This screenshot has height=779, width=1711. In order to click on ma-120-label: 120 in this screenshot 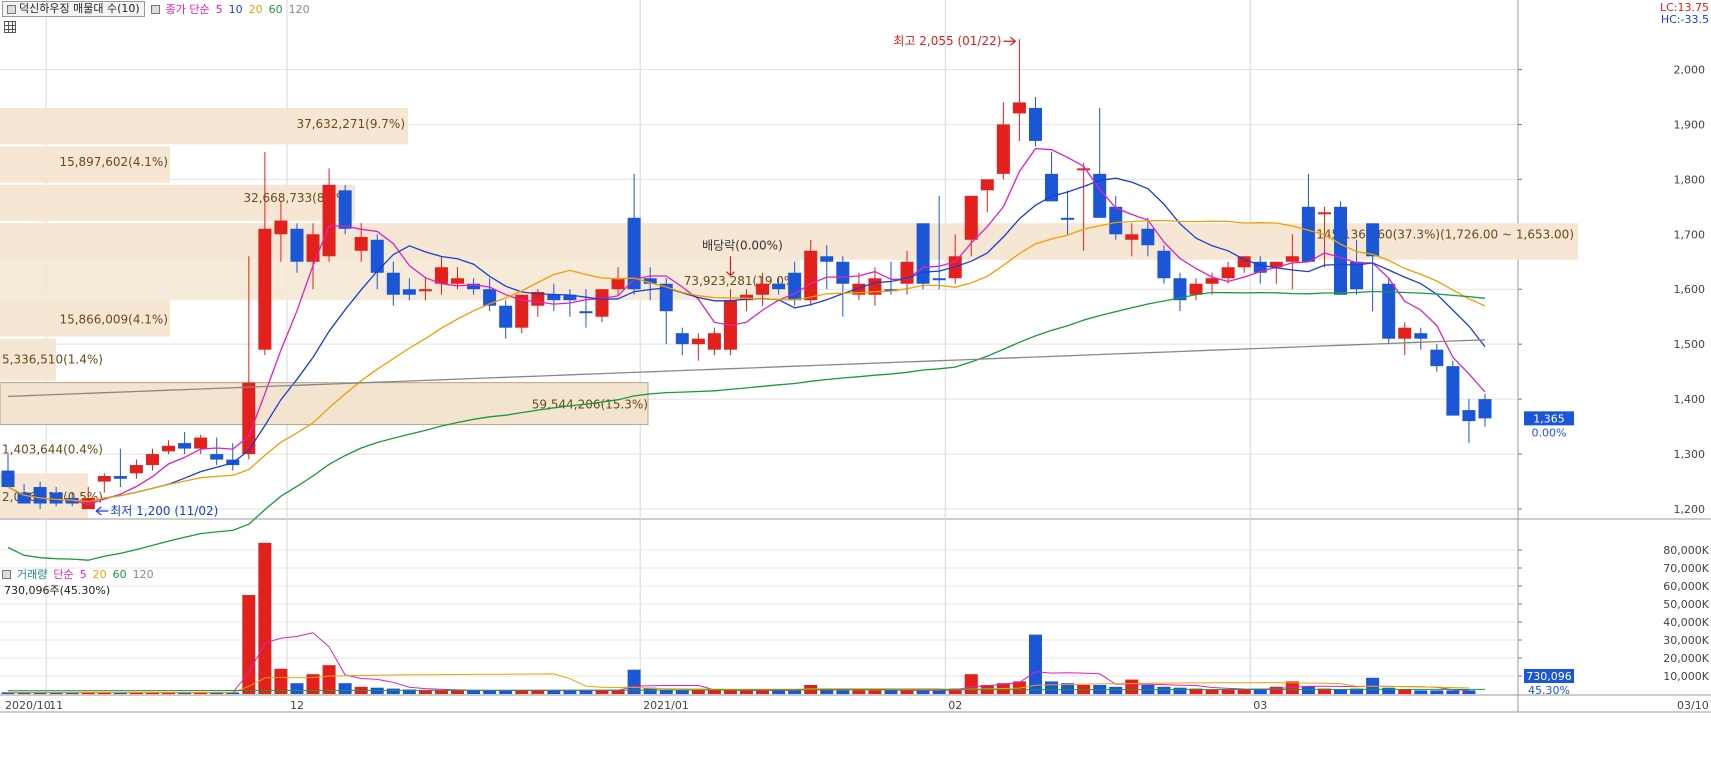, I will do `click(299, 9)`.